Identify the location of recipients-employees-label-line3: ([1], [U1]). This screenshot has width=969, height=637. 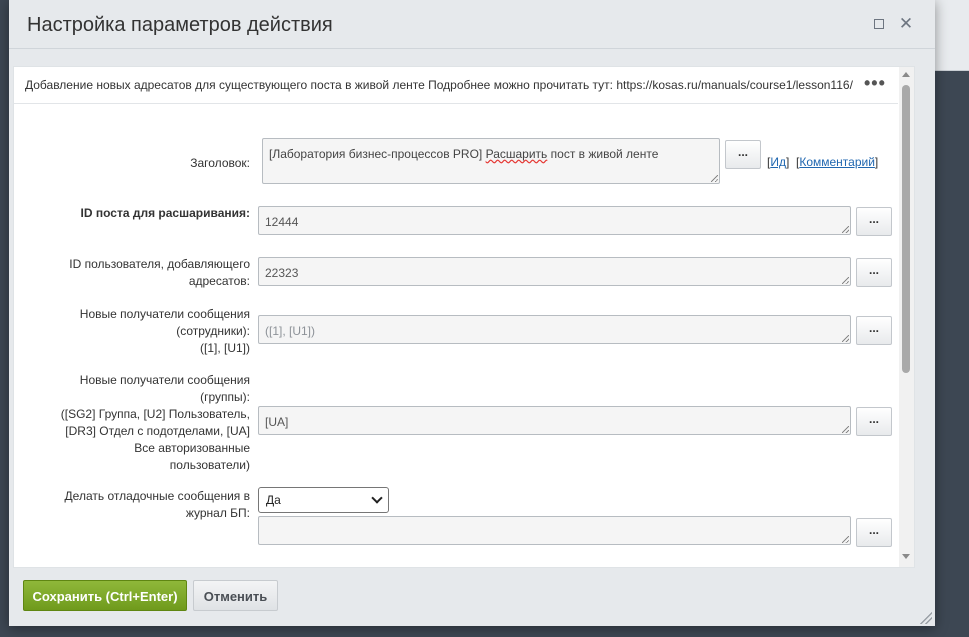
(224, 348).